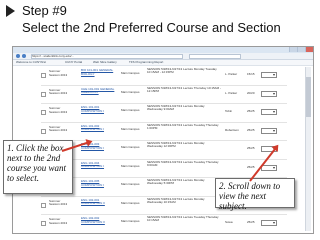  What do you see at coordinates (301, 49) in the screenshot?
I see `maximize-icon` at bounding box center [301, 49].